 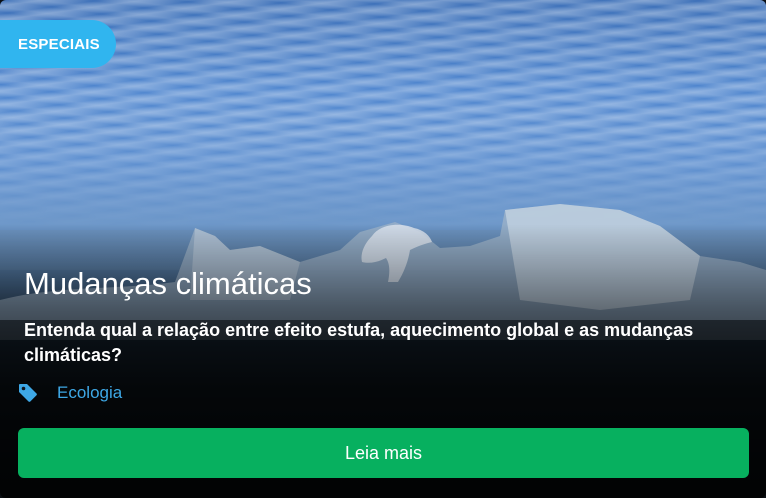 I want to click on category-badge: ESPECIAIS, so click(x=58, y=44).